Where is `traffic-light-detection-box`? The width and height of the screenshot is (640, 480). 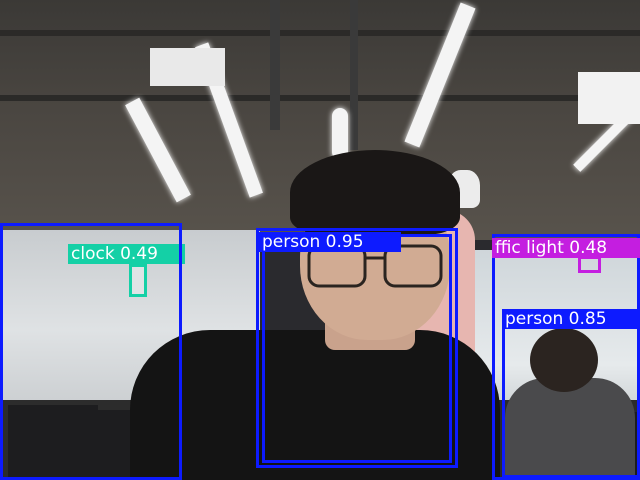
traffic-light-detection-box is located at coordinates (589, 264).